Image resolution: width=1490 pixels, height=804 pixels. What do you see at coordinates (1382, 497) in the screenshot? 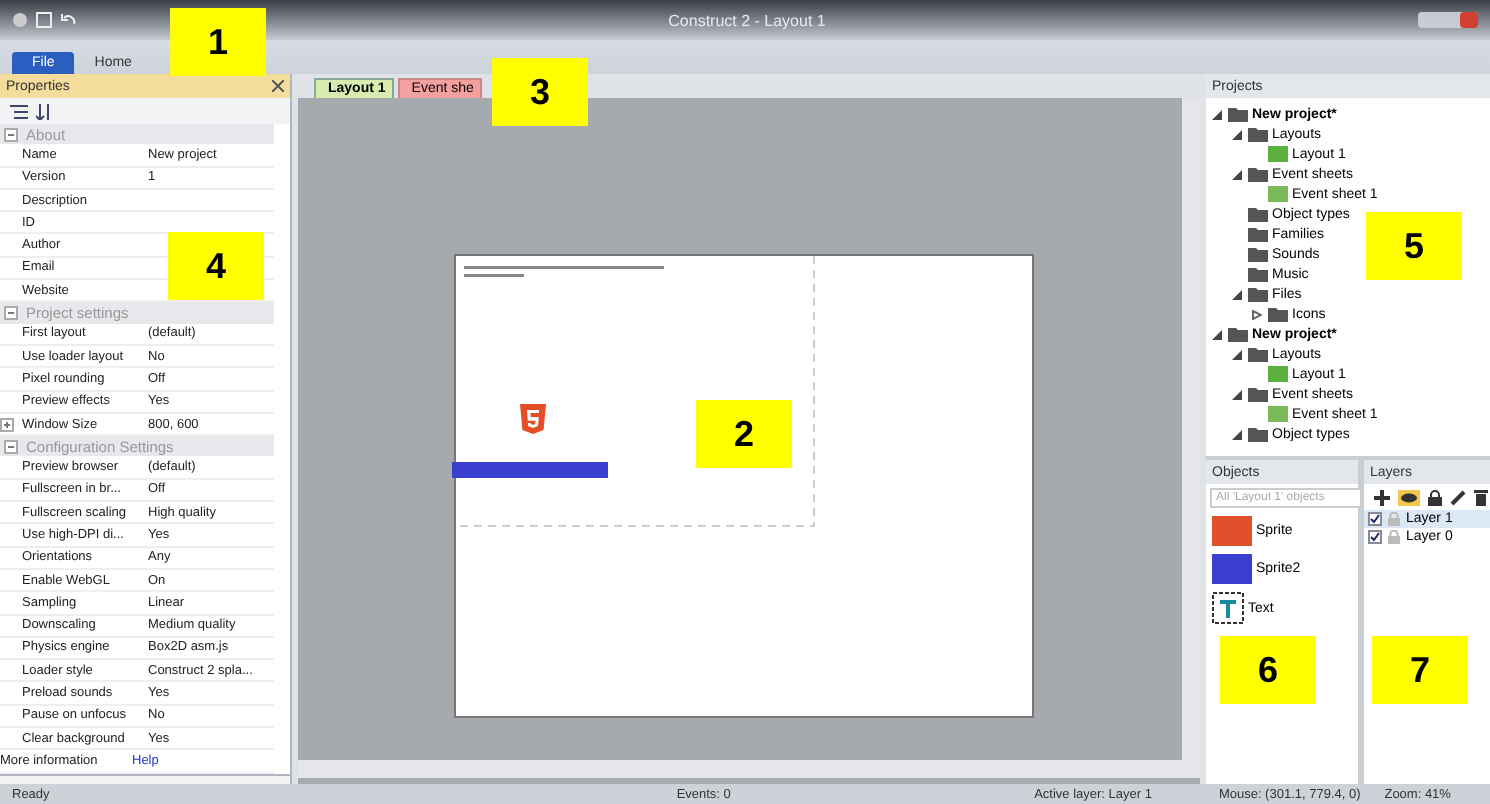
I see `add-icon` at bounding box center [1382, 497].